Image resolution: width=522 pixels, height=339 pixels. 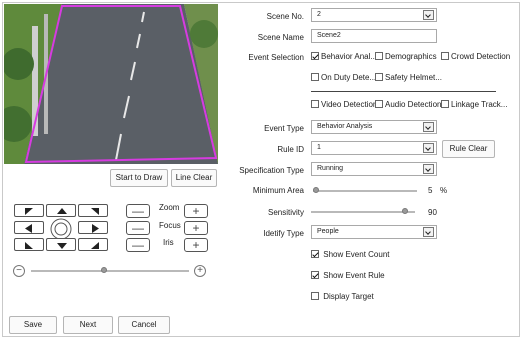 I want to click on sensitivity-label: Sensitivity, so click(x=285, y=212).